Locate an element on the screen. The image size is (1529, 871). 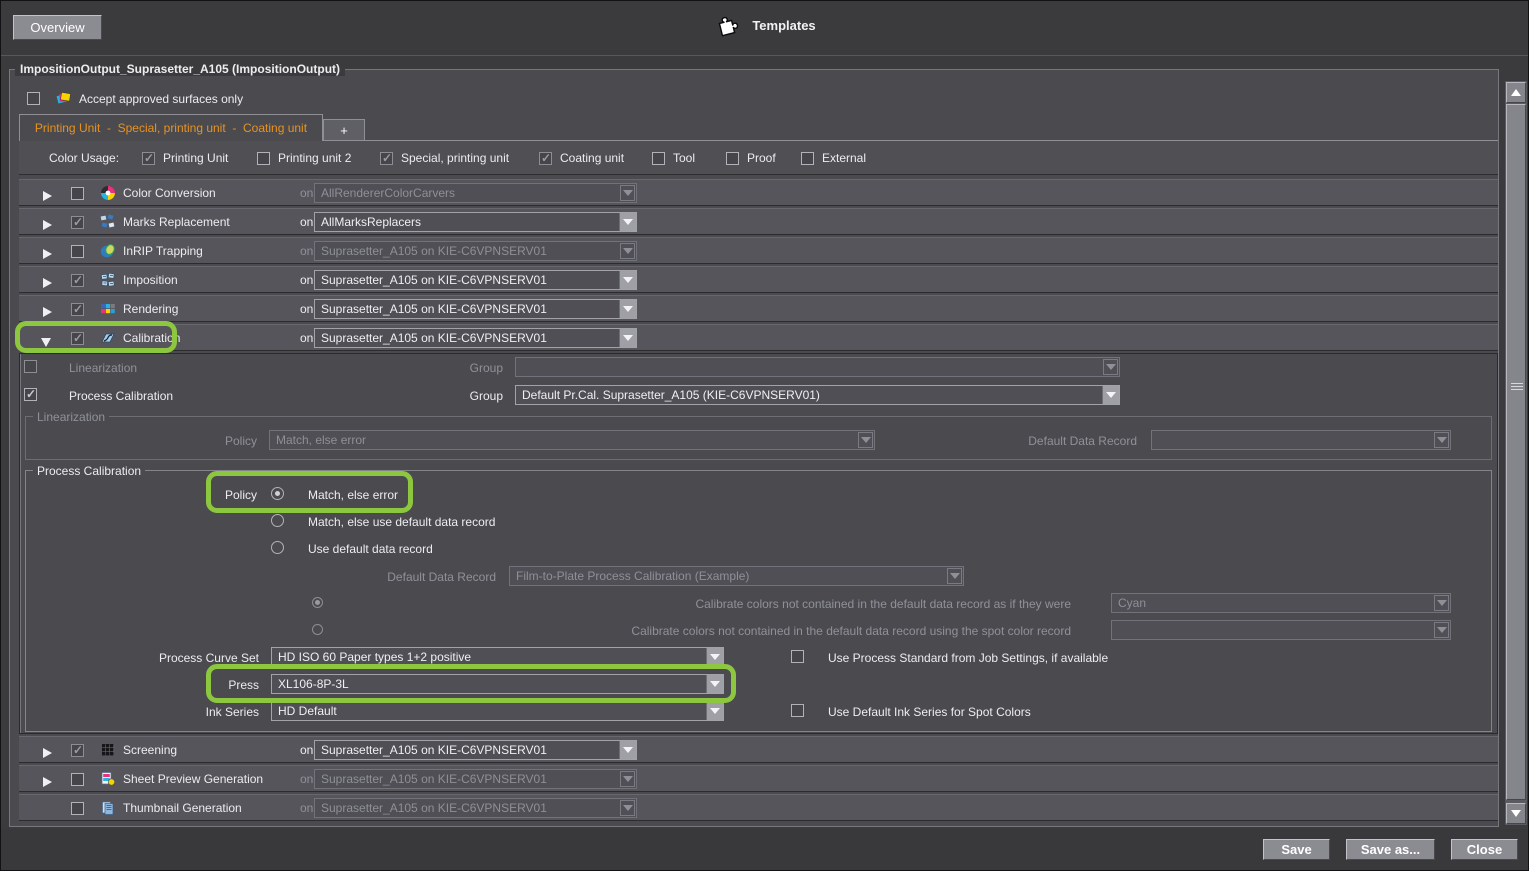
process-calibration-label: Process Calibration is located at coordinates (121, 396).